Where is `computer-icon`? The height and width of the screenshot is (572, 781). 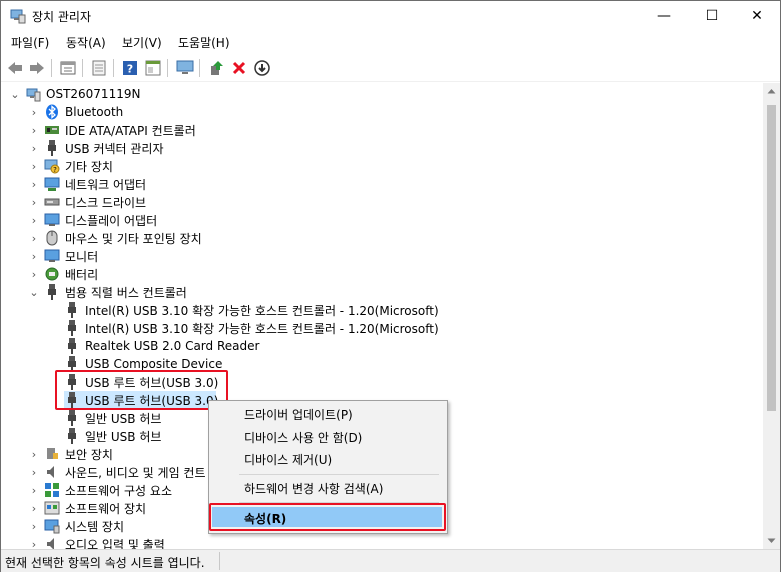
computer-icon is located at coordinates (33, 94).